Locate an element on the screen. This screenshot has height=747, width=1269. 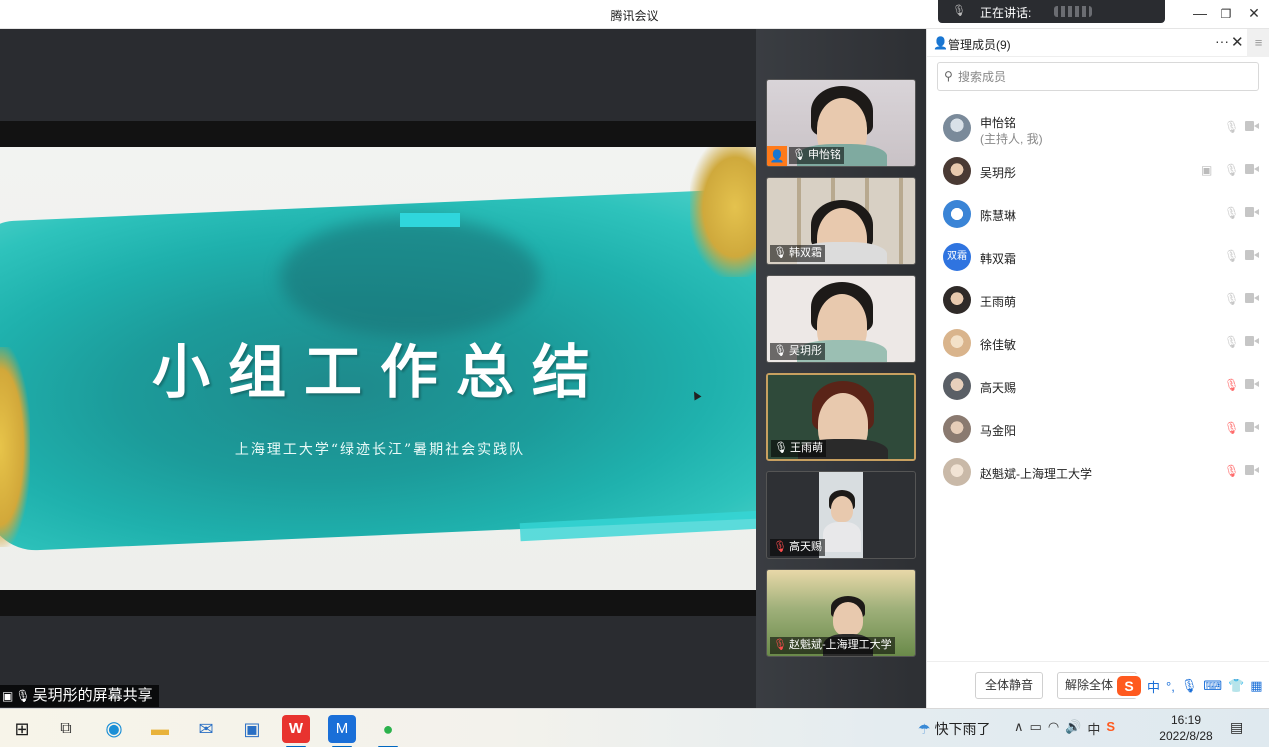
screen-share-label: ▣ 🎙 吴玥彤的屏幕共享 is located at coordinates (79, 696).